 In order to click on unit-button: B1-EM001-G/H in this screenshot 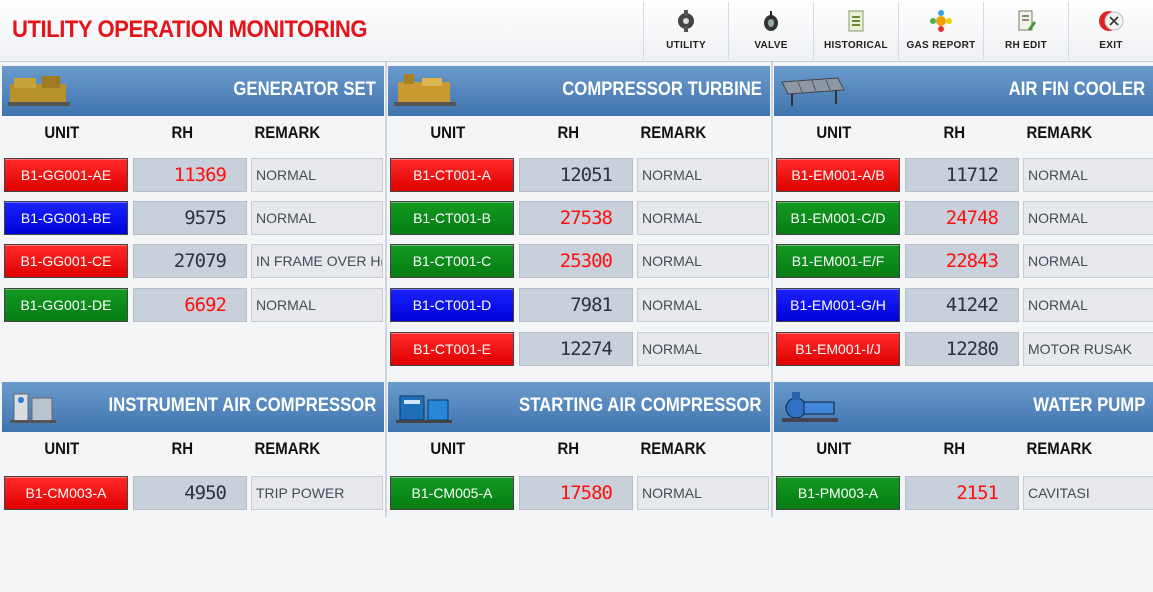, I will do `click(838, 305)`.